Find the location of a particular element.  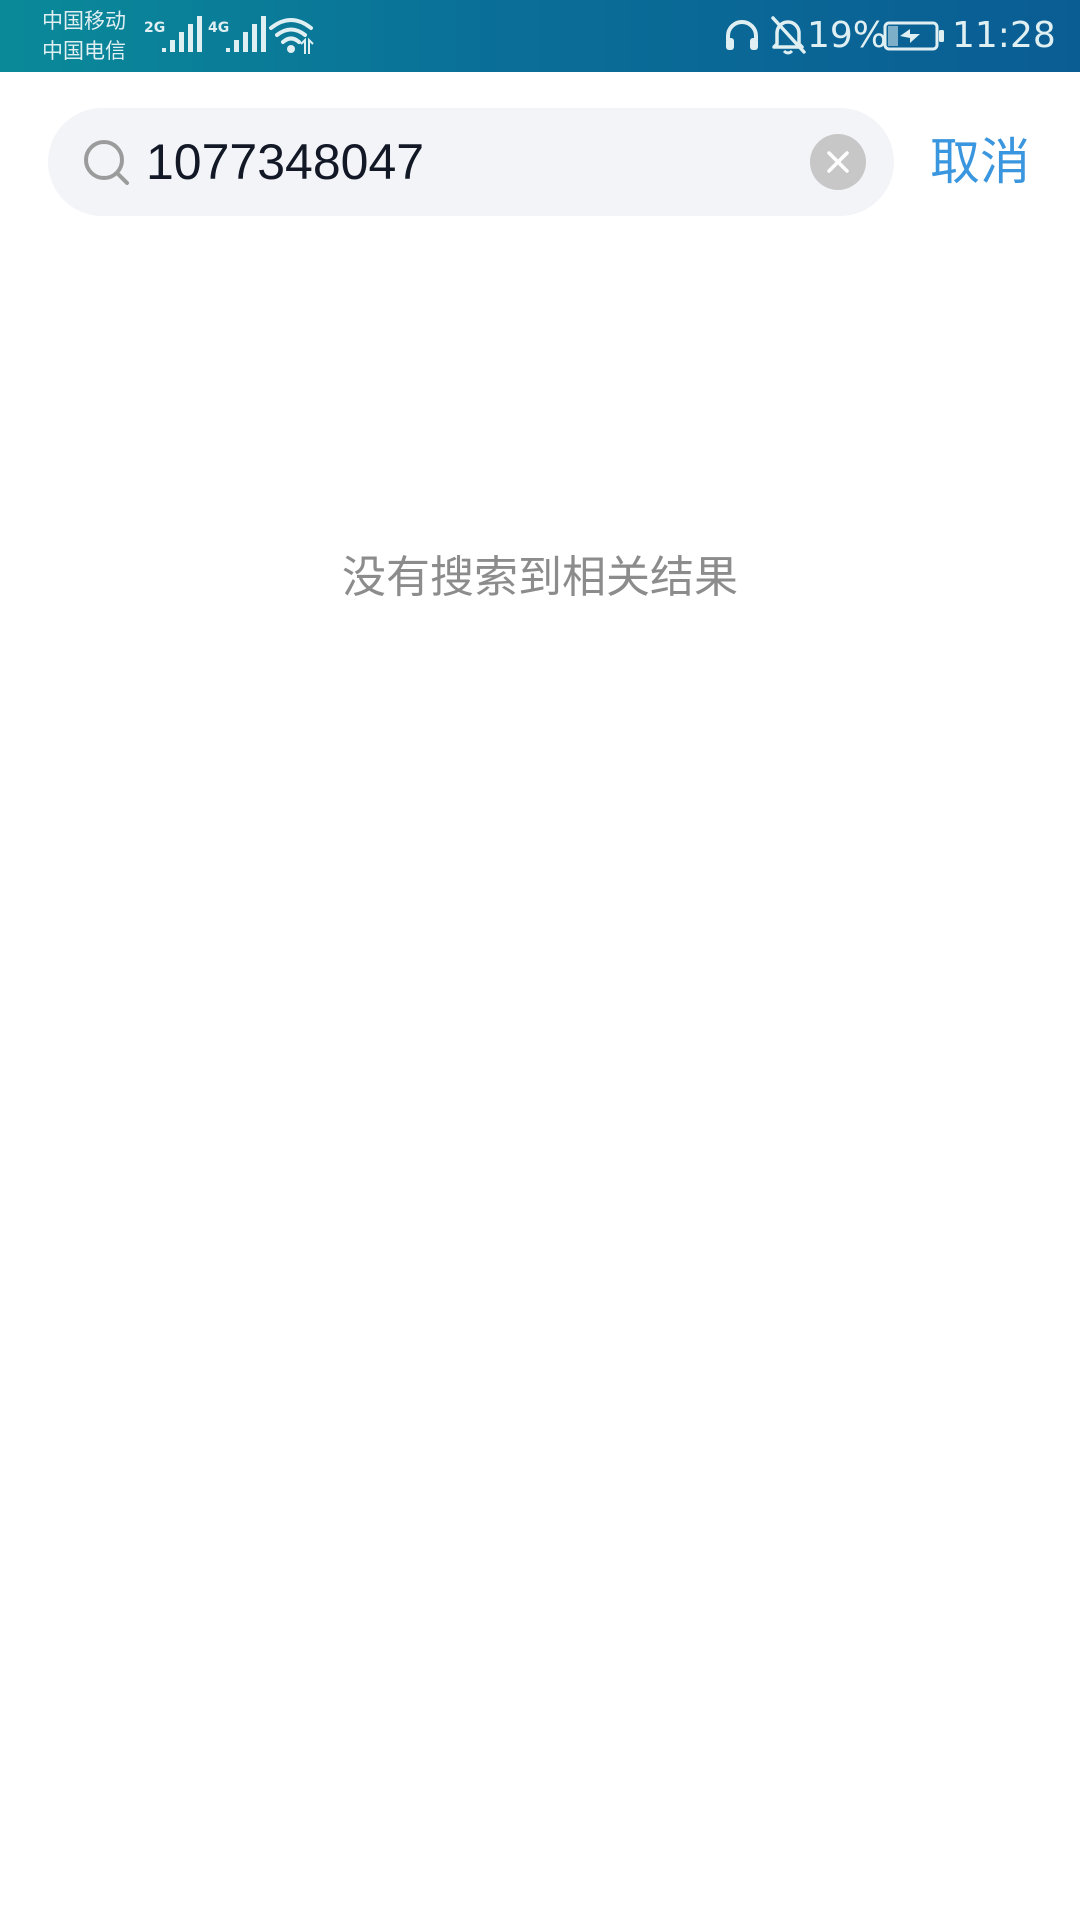

sim2-network-label: 4G is located at coordinates (218, 28).